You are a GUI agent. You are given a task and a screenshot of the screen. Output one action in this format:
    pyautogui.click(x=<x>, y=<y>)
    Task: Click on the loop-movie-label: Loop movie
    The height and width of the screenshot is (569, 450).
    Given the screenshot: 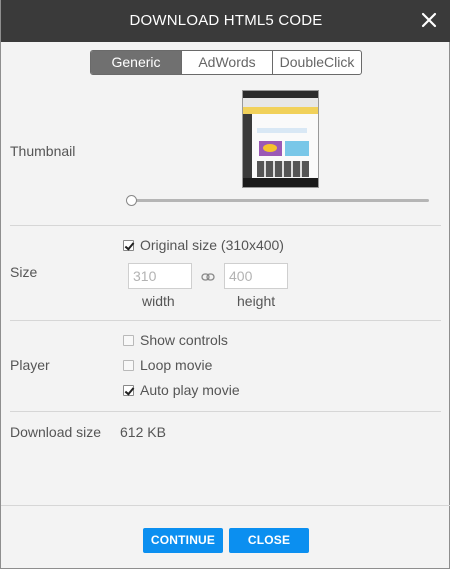 What is the action you would take?
    pyautogui.click(x=176, y=365)
    